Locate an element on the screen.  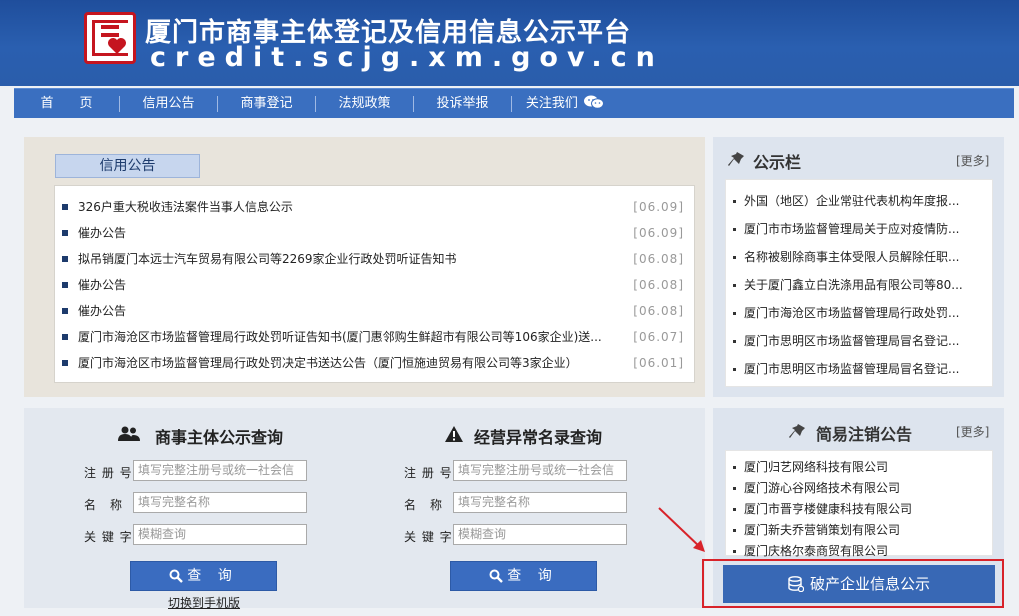
bankrupt-info-button: 破产企业信息公示 is located at coordinates (859, 584).